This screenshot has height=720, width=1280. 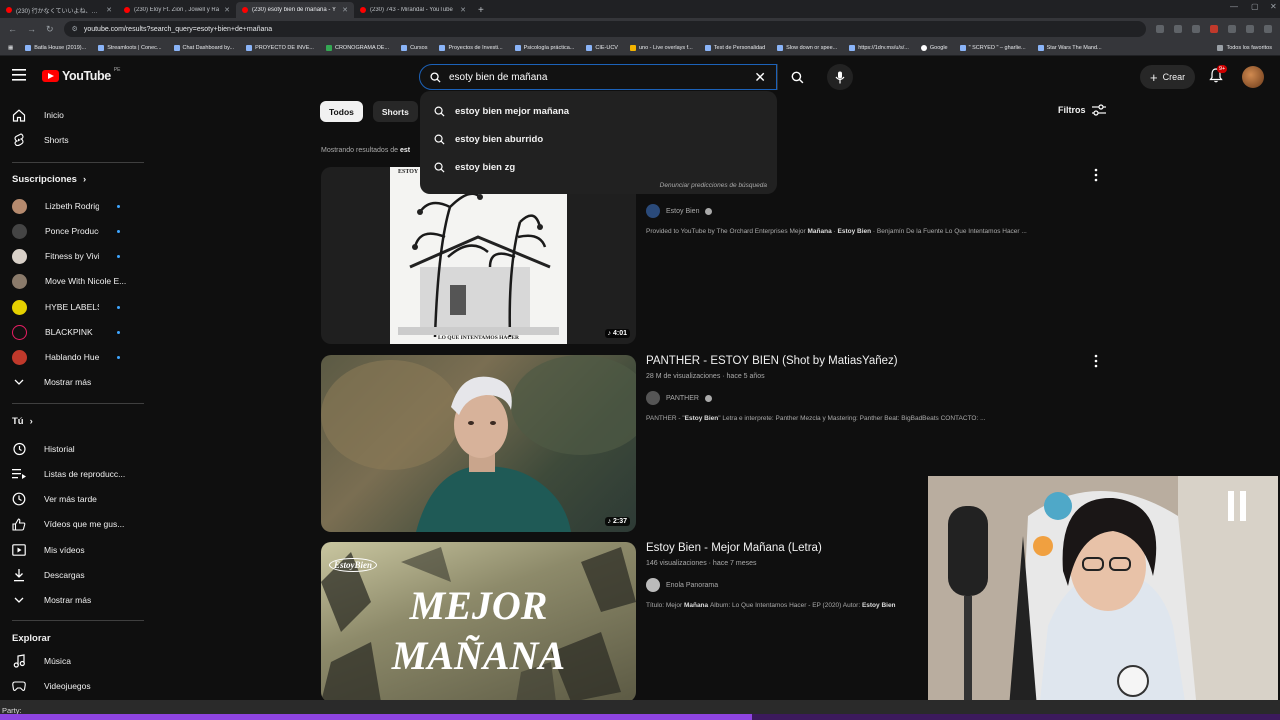 I want to click on channel-name: Estoy Bien, so click(x=682, y=211).